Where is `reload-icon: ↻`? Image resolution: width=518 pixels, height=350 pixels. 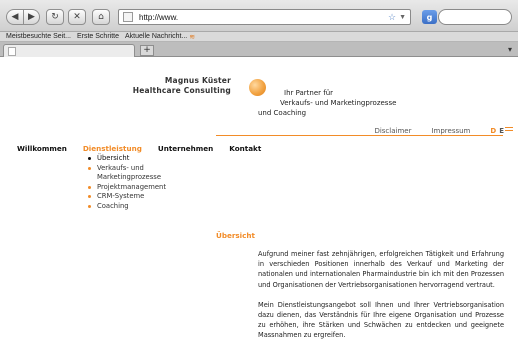 reload-icon: ↻ is located at coordinates (55, 17).